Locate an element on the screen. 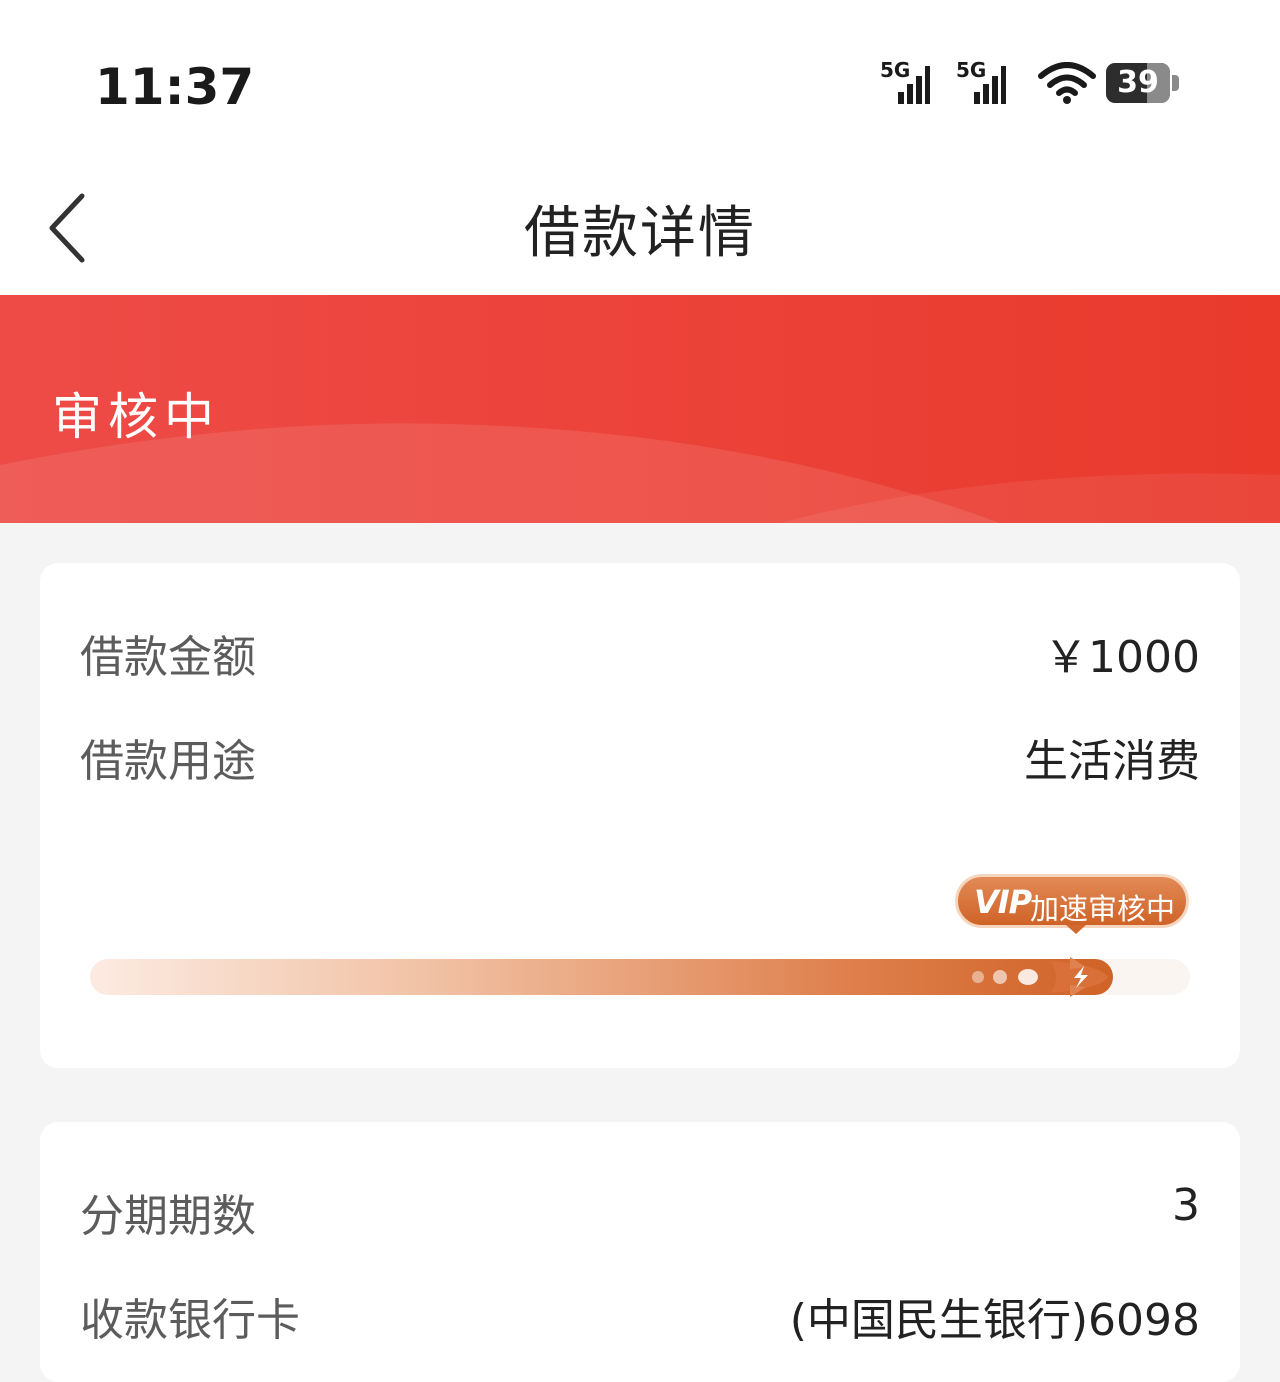 Image resolution: width=1280 pixels, height=1382 pixels. installments-row: 分期期数 3 is located at coordinates (640, 1211).